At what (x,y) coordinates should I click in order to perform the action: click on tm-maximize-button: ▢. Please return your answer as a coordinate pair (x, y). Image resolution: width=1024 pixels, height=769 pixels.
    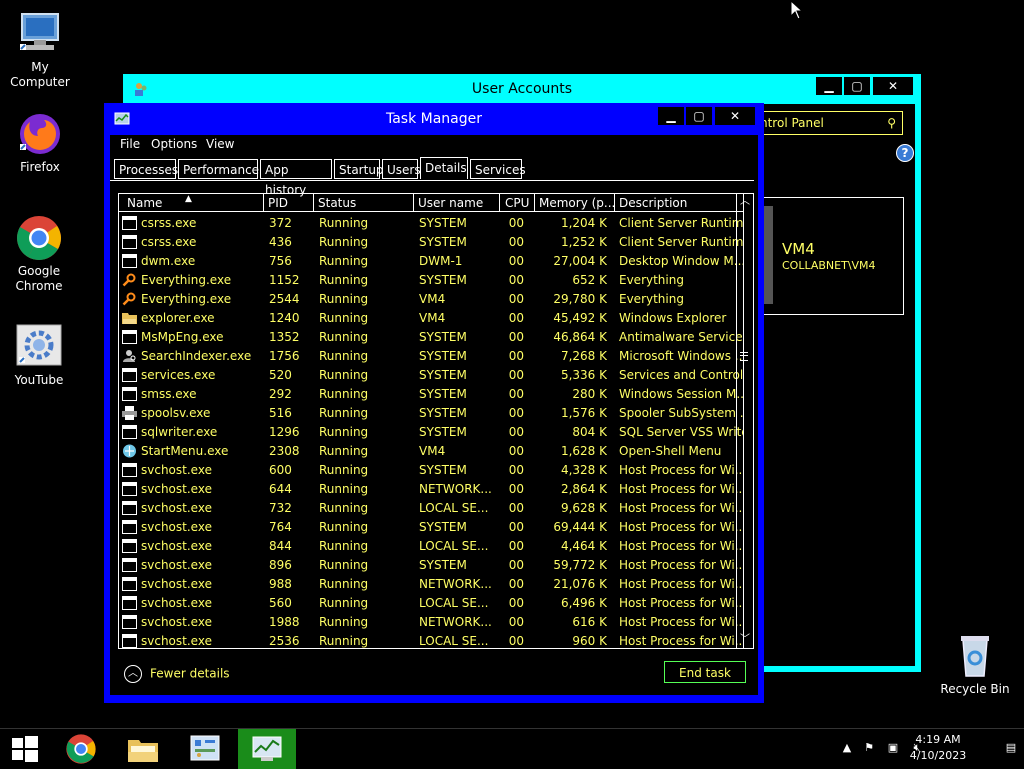
    Looking at the image, I should click on (699, 116).